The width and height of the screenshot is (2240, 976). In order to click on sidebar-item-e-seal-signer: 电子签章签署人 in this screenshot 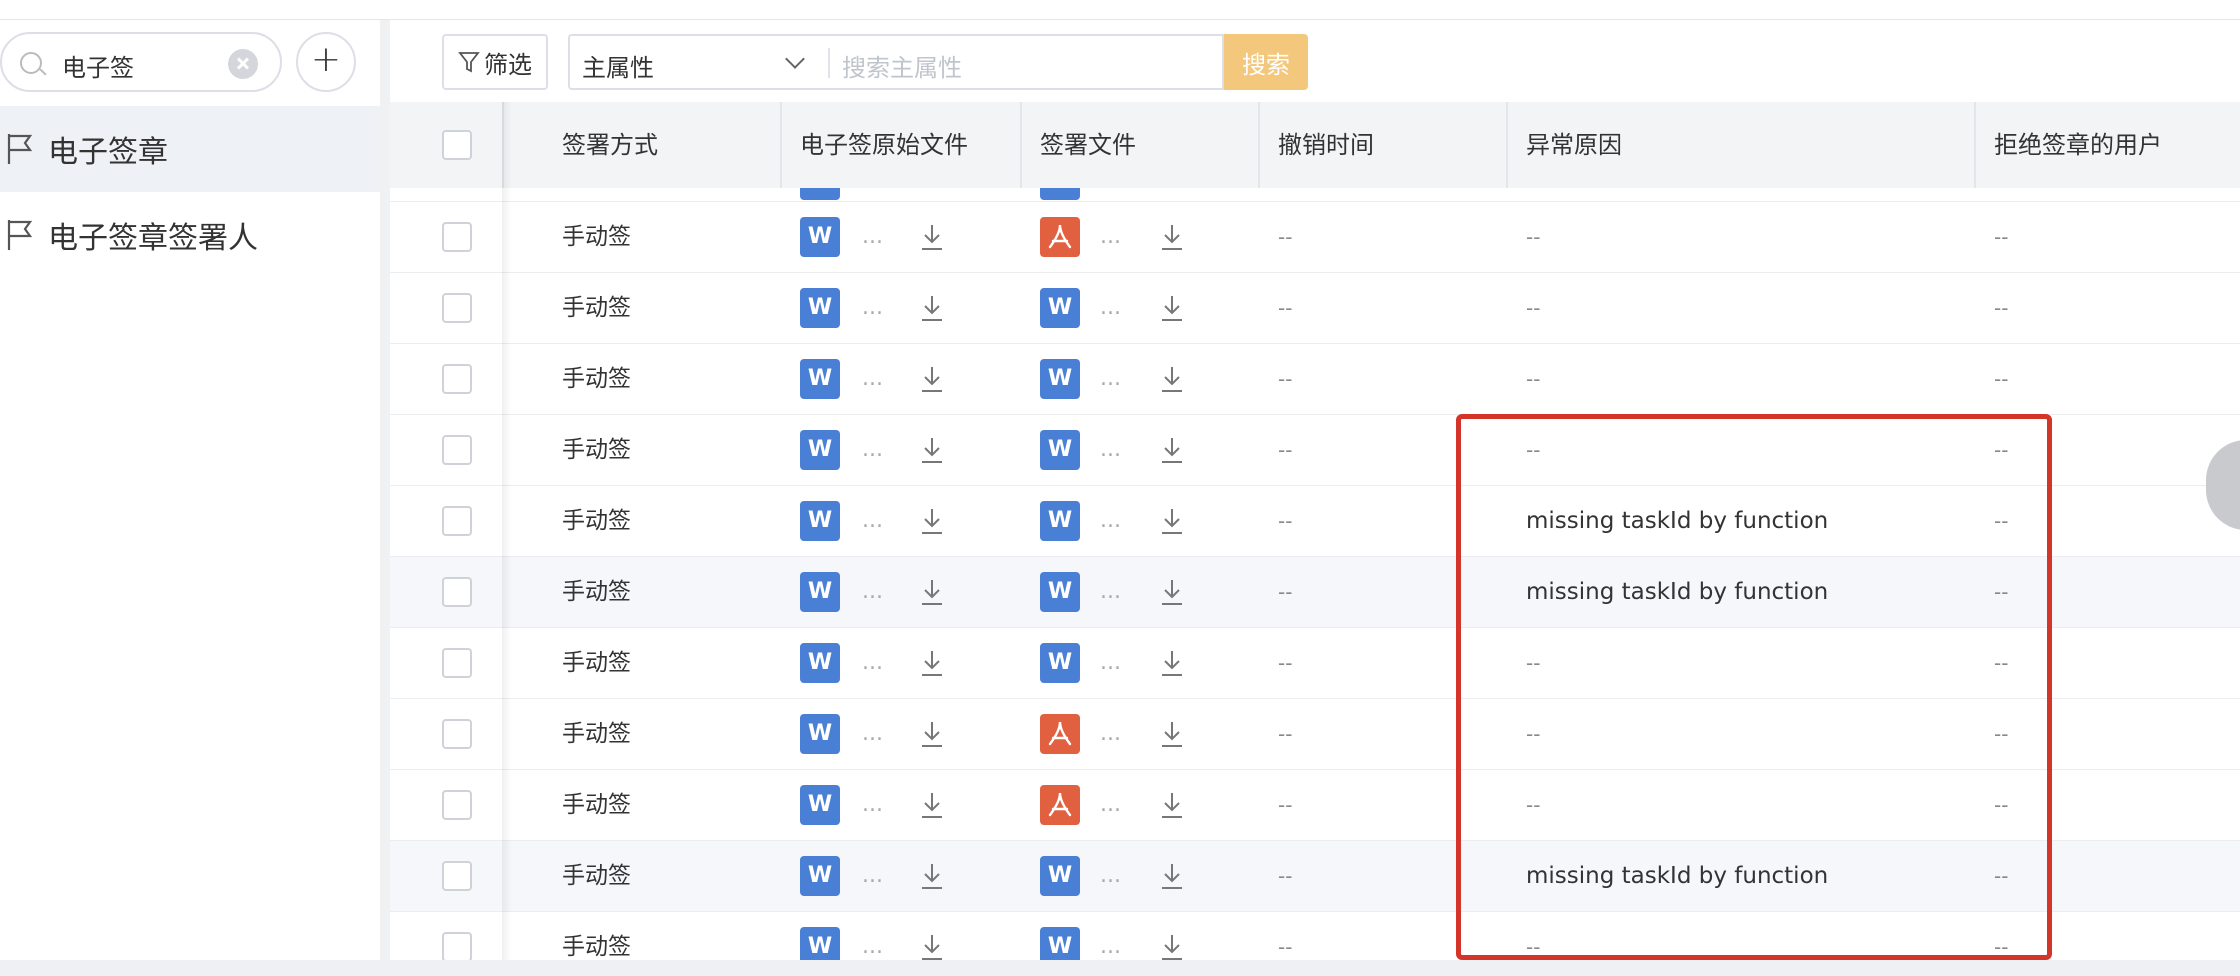, I will do `click(190, 235)`.